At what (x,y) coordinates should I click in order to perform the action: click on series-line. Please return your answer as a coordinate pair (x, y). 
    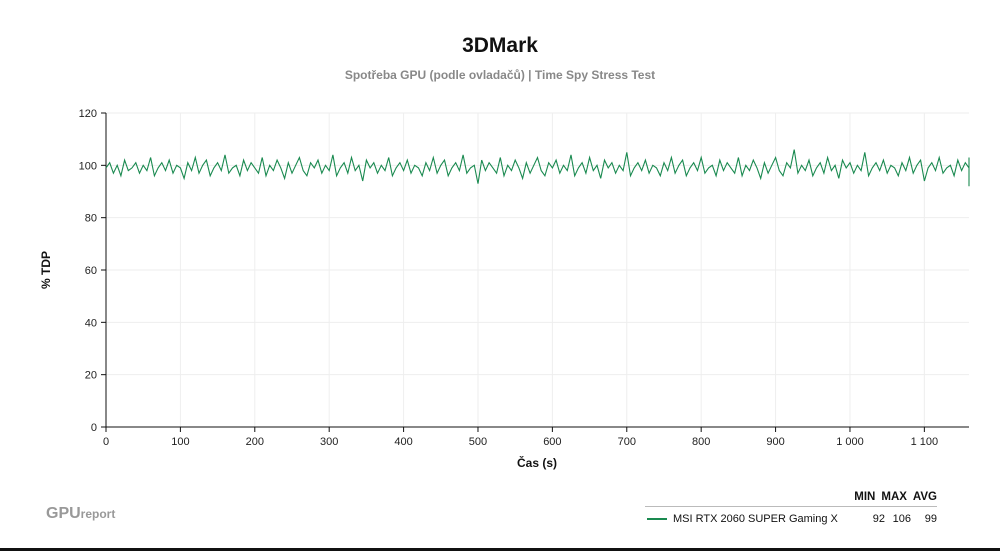
    Looking at the image, I should click on (537, 168).